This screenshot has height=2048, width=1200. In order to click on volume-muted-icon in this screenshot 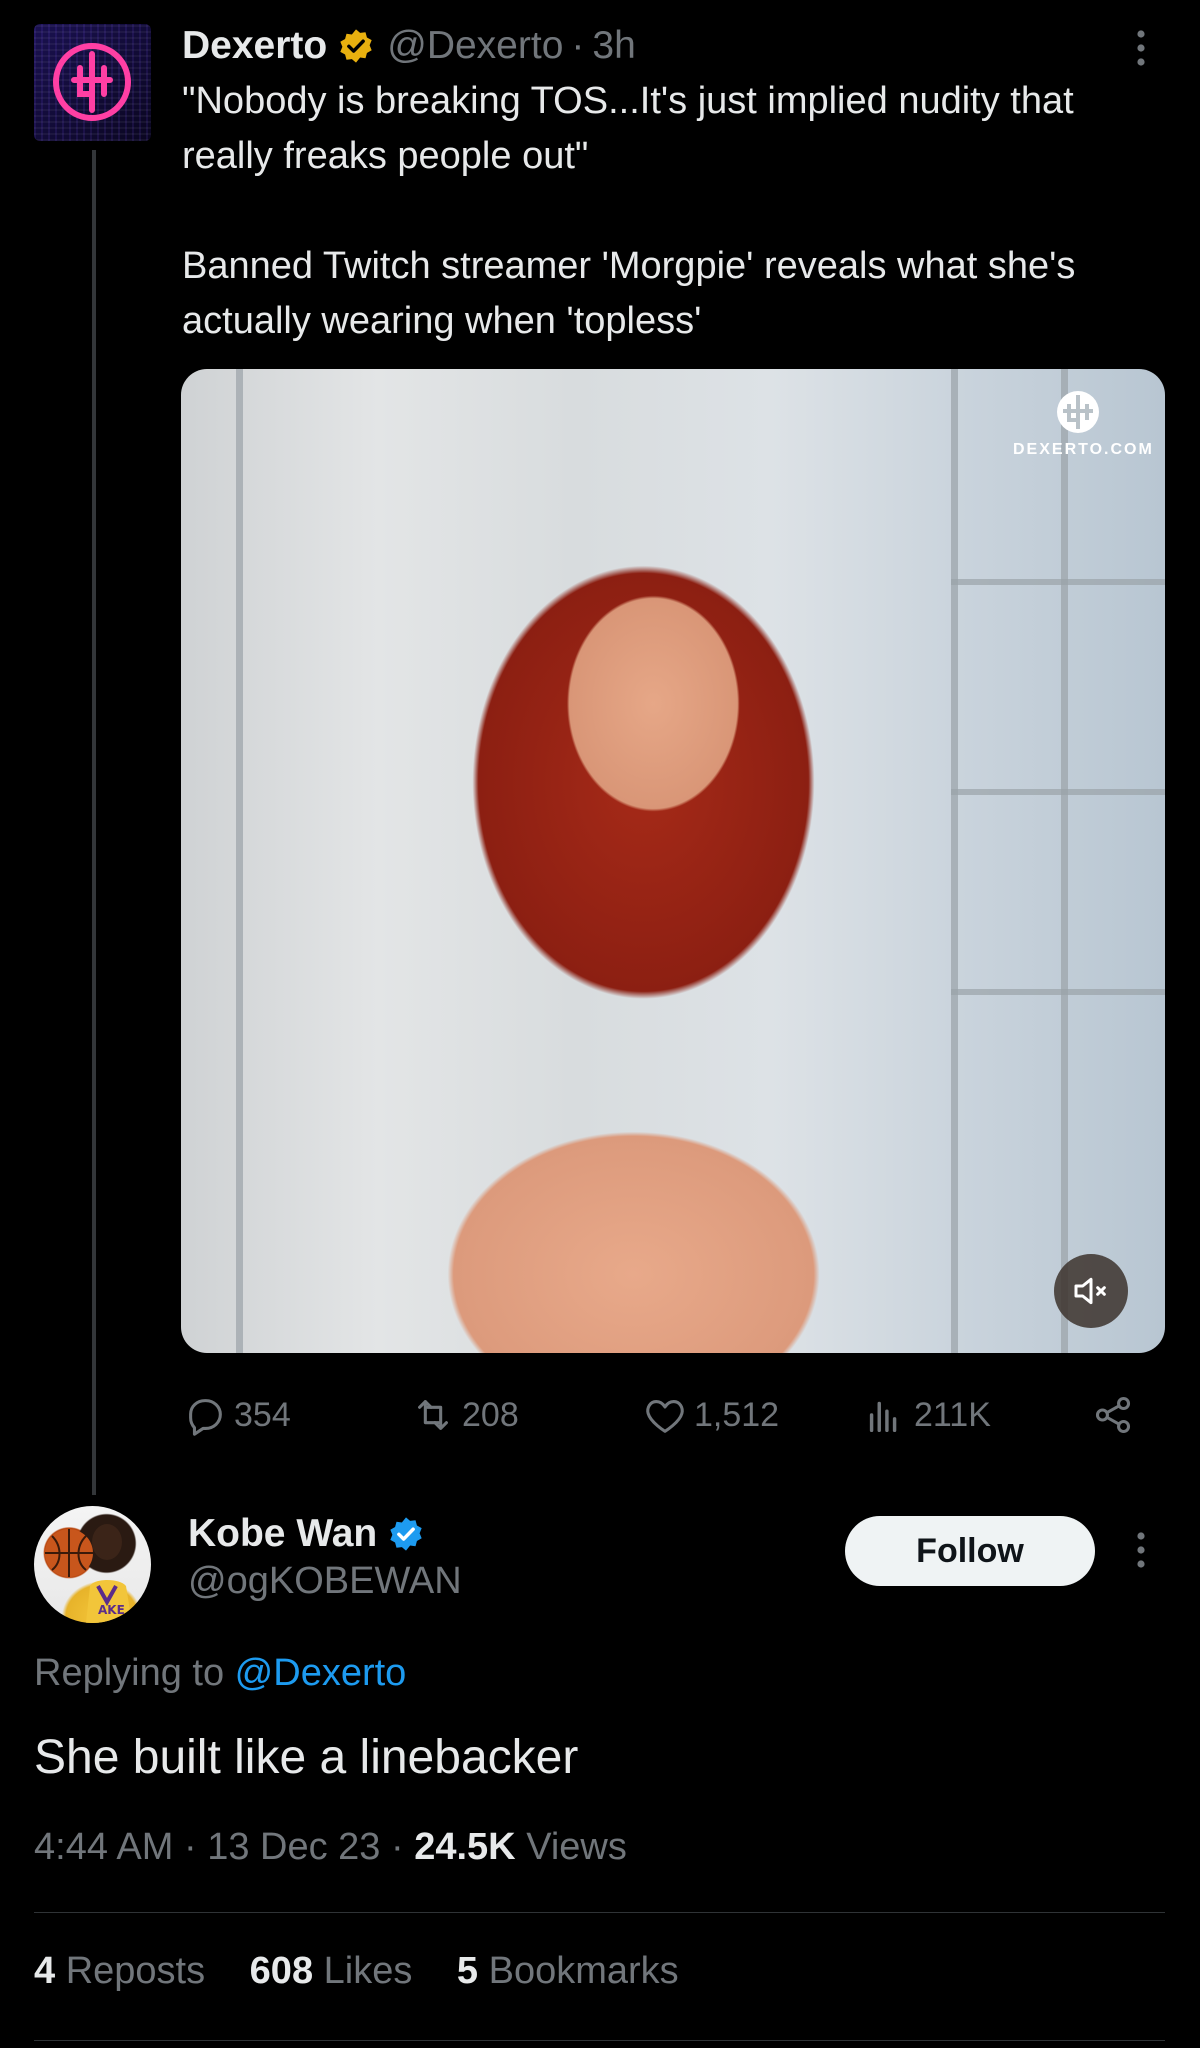, I will do `click(1090, 1291)`.